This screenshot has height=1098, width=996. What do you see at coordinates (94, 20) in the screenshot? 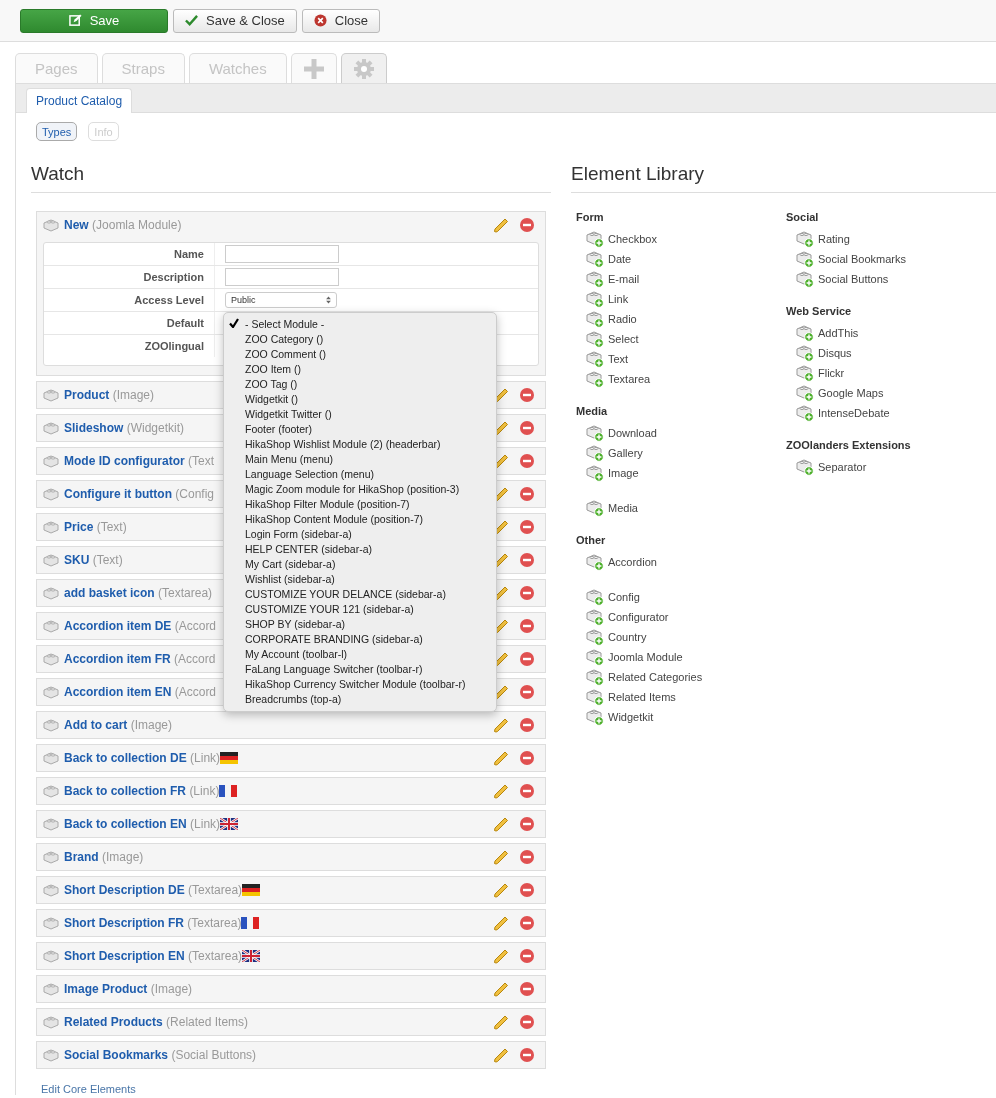
I see `save-button: Save` at bounding box center [94, 20].